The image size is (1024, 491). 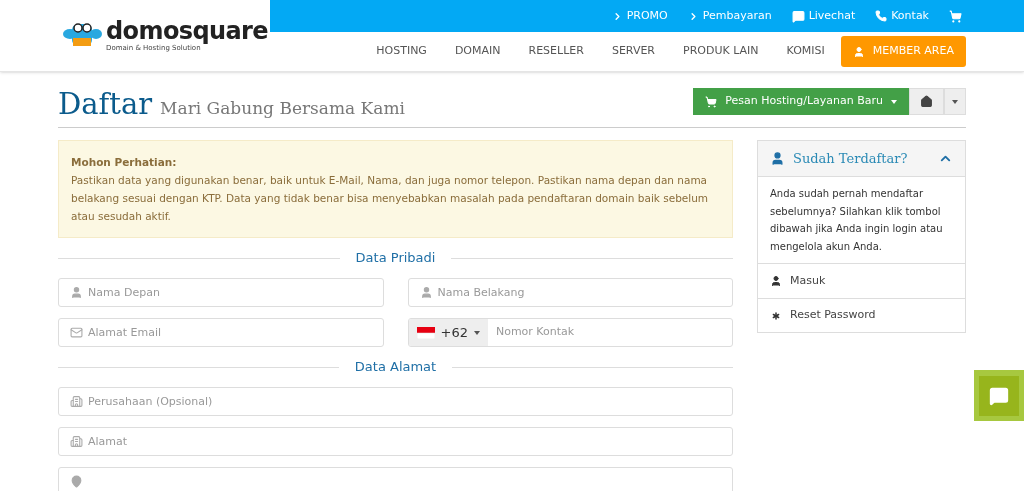 I want to click on asterisk-icon, so click(x=776, y=315).